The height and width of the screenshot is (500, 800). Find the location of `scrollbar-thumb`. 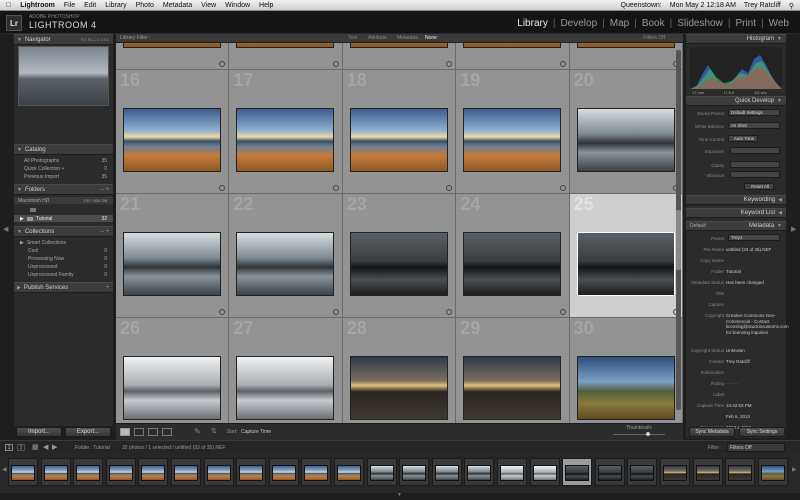

scrollbar-thumb is located at coordinates (678, 240).